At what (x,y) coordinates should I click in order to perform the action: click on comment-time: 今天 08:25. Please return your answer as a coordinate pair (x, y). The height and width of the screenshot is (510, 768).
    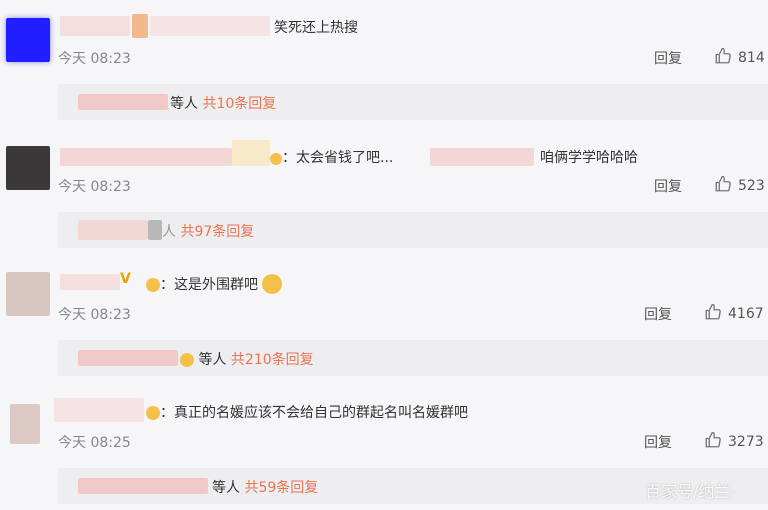
    Looking at the image, I should click on (94, 443).